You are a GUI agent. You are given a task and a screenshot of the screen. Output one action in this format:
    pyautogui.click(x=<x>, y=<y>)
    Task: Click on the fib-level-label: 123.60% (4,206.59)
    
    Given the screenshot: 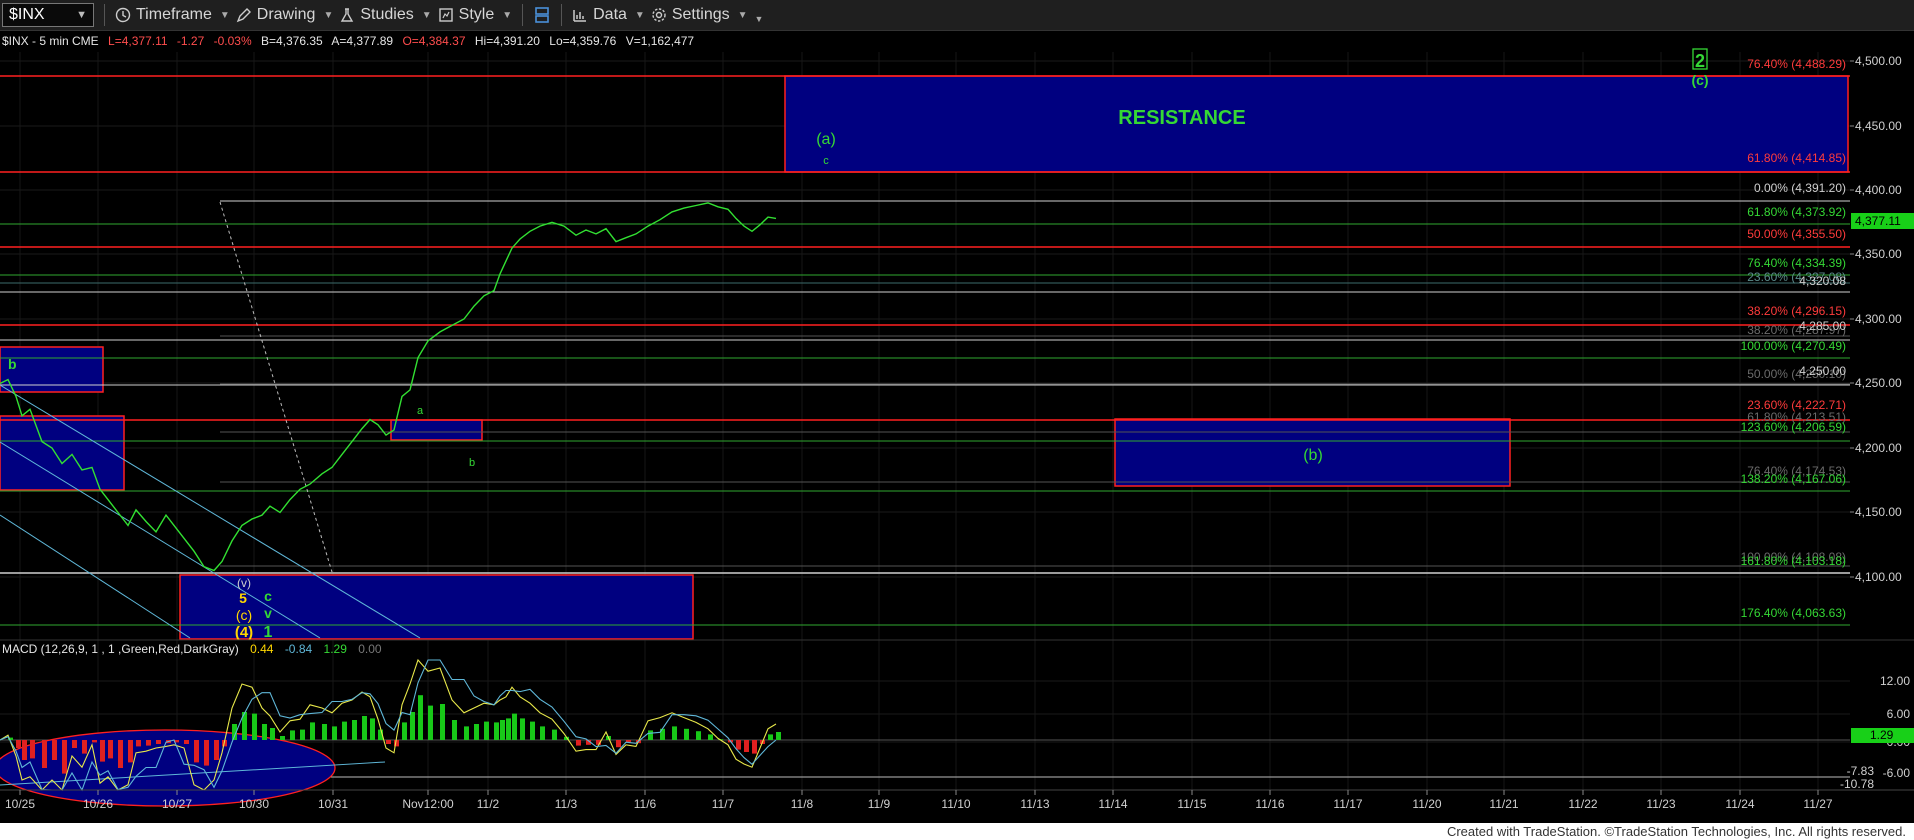 What is the action you would take?
    pyautogui.click(x=1793, y=427)
    